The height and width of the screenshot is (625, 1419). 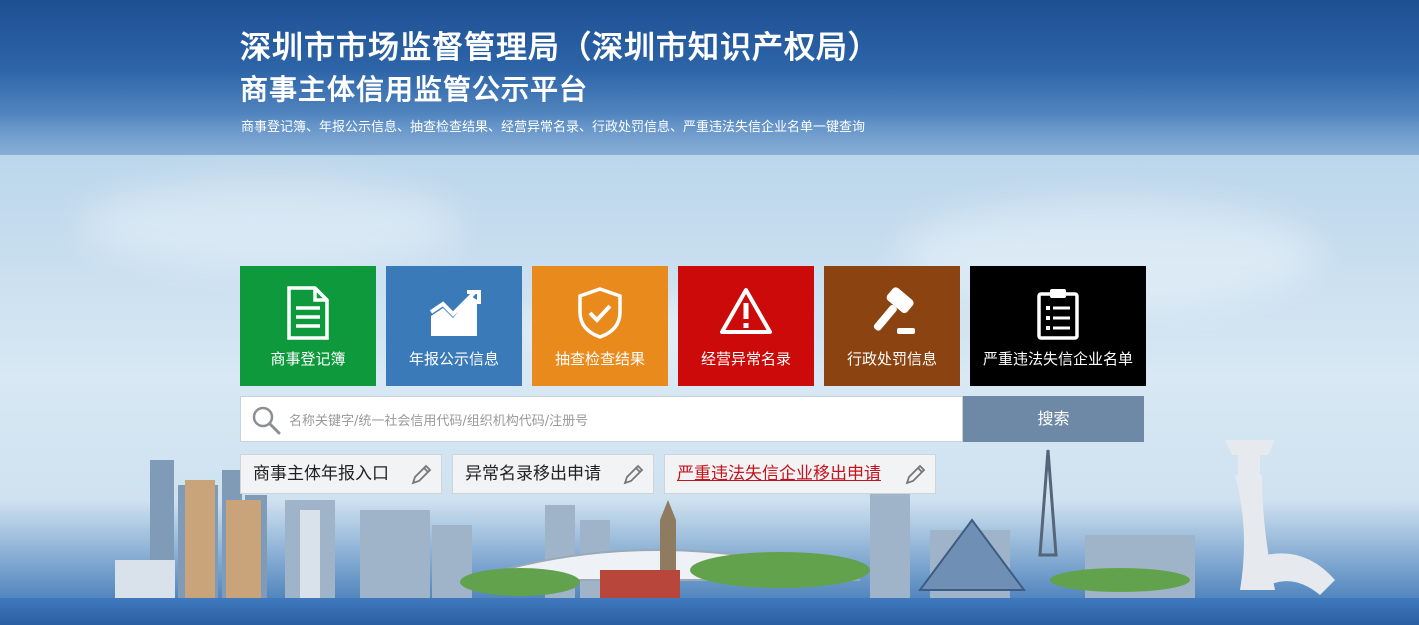 I want to click on search-input, so click(x=619, y=421).